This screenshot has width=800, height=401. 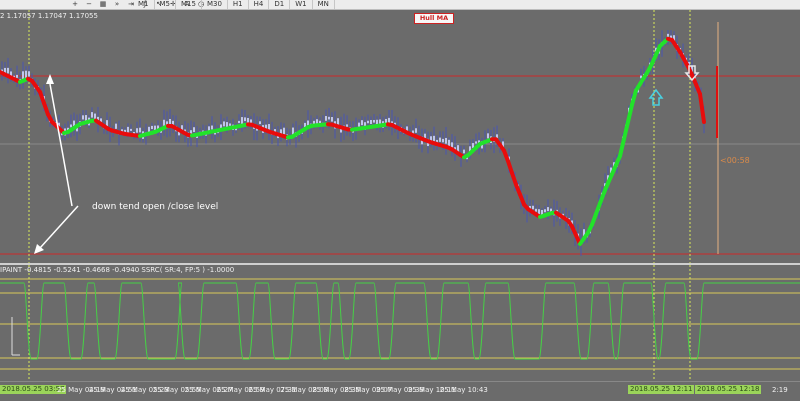 I want to click on annotation-arrow-down, so click(x=59, y=227).